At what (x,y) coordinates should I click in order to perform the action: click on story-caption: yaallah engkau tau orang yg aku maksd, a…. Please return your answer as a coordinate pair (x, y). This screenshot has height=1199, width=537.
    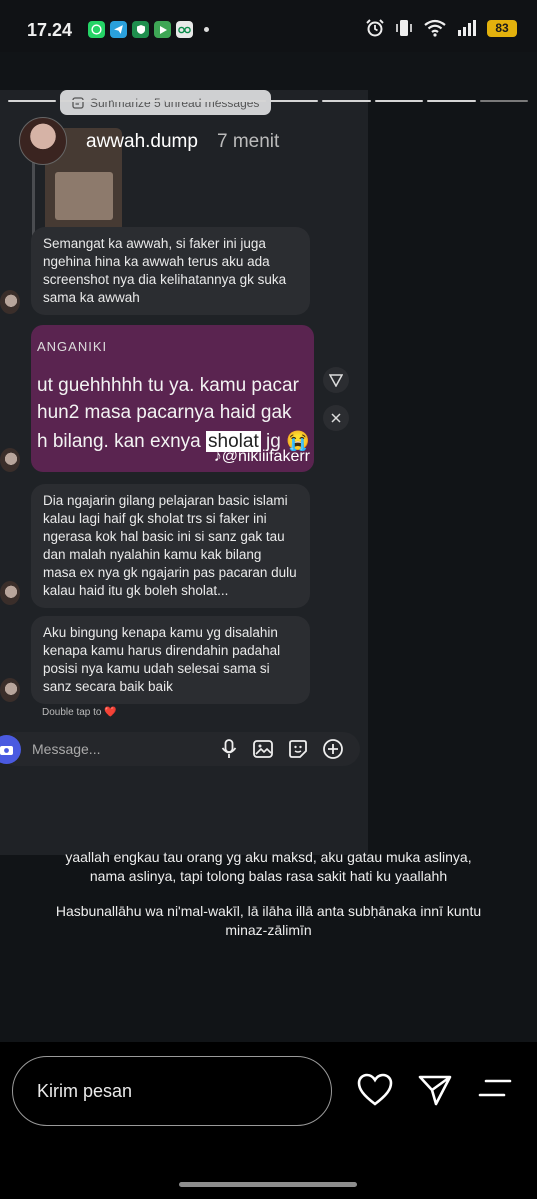
    Looking at the image, I should click on (268, 867).